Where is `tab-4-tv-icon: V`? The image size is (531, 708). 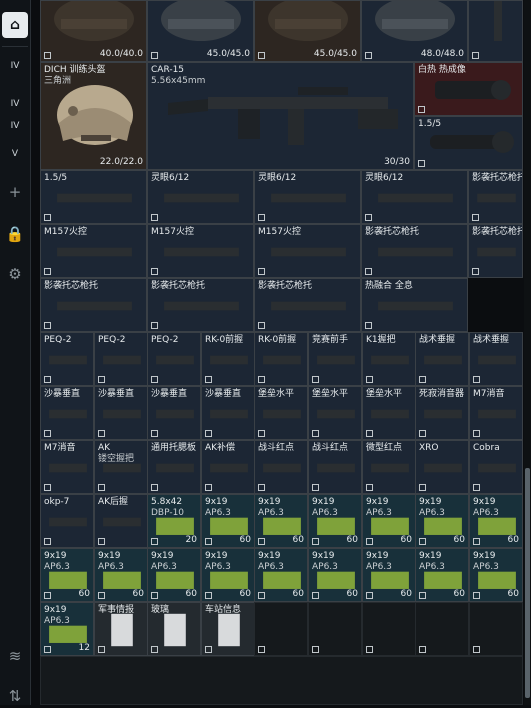
tab-4-tv-icon: V is located at coordinates (15, 154).